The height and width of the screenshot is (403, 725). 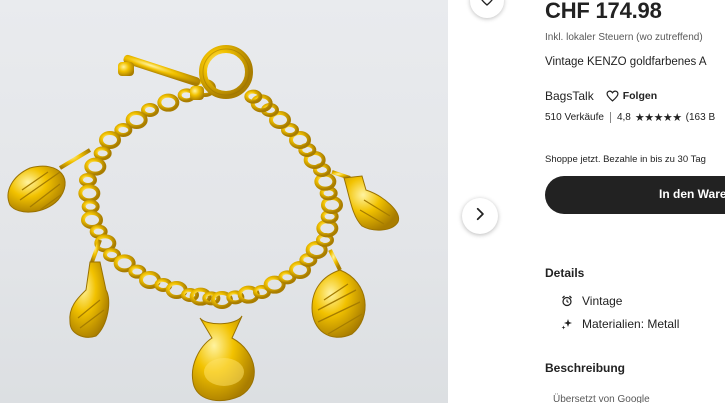 I want to click on shop-row: BagsTalk Folgen, so click(x=601, y=96).